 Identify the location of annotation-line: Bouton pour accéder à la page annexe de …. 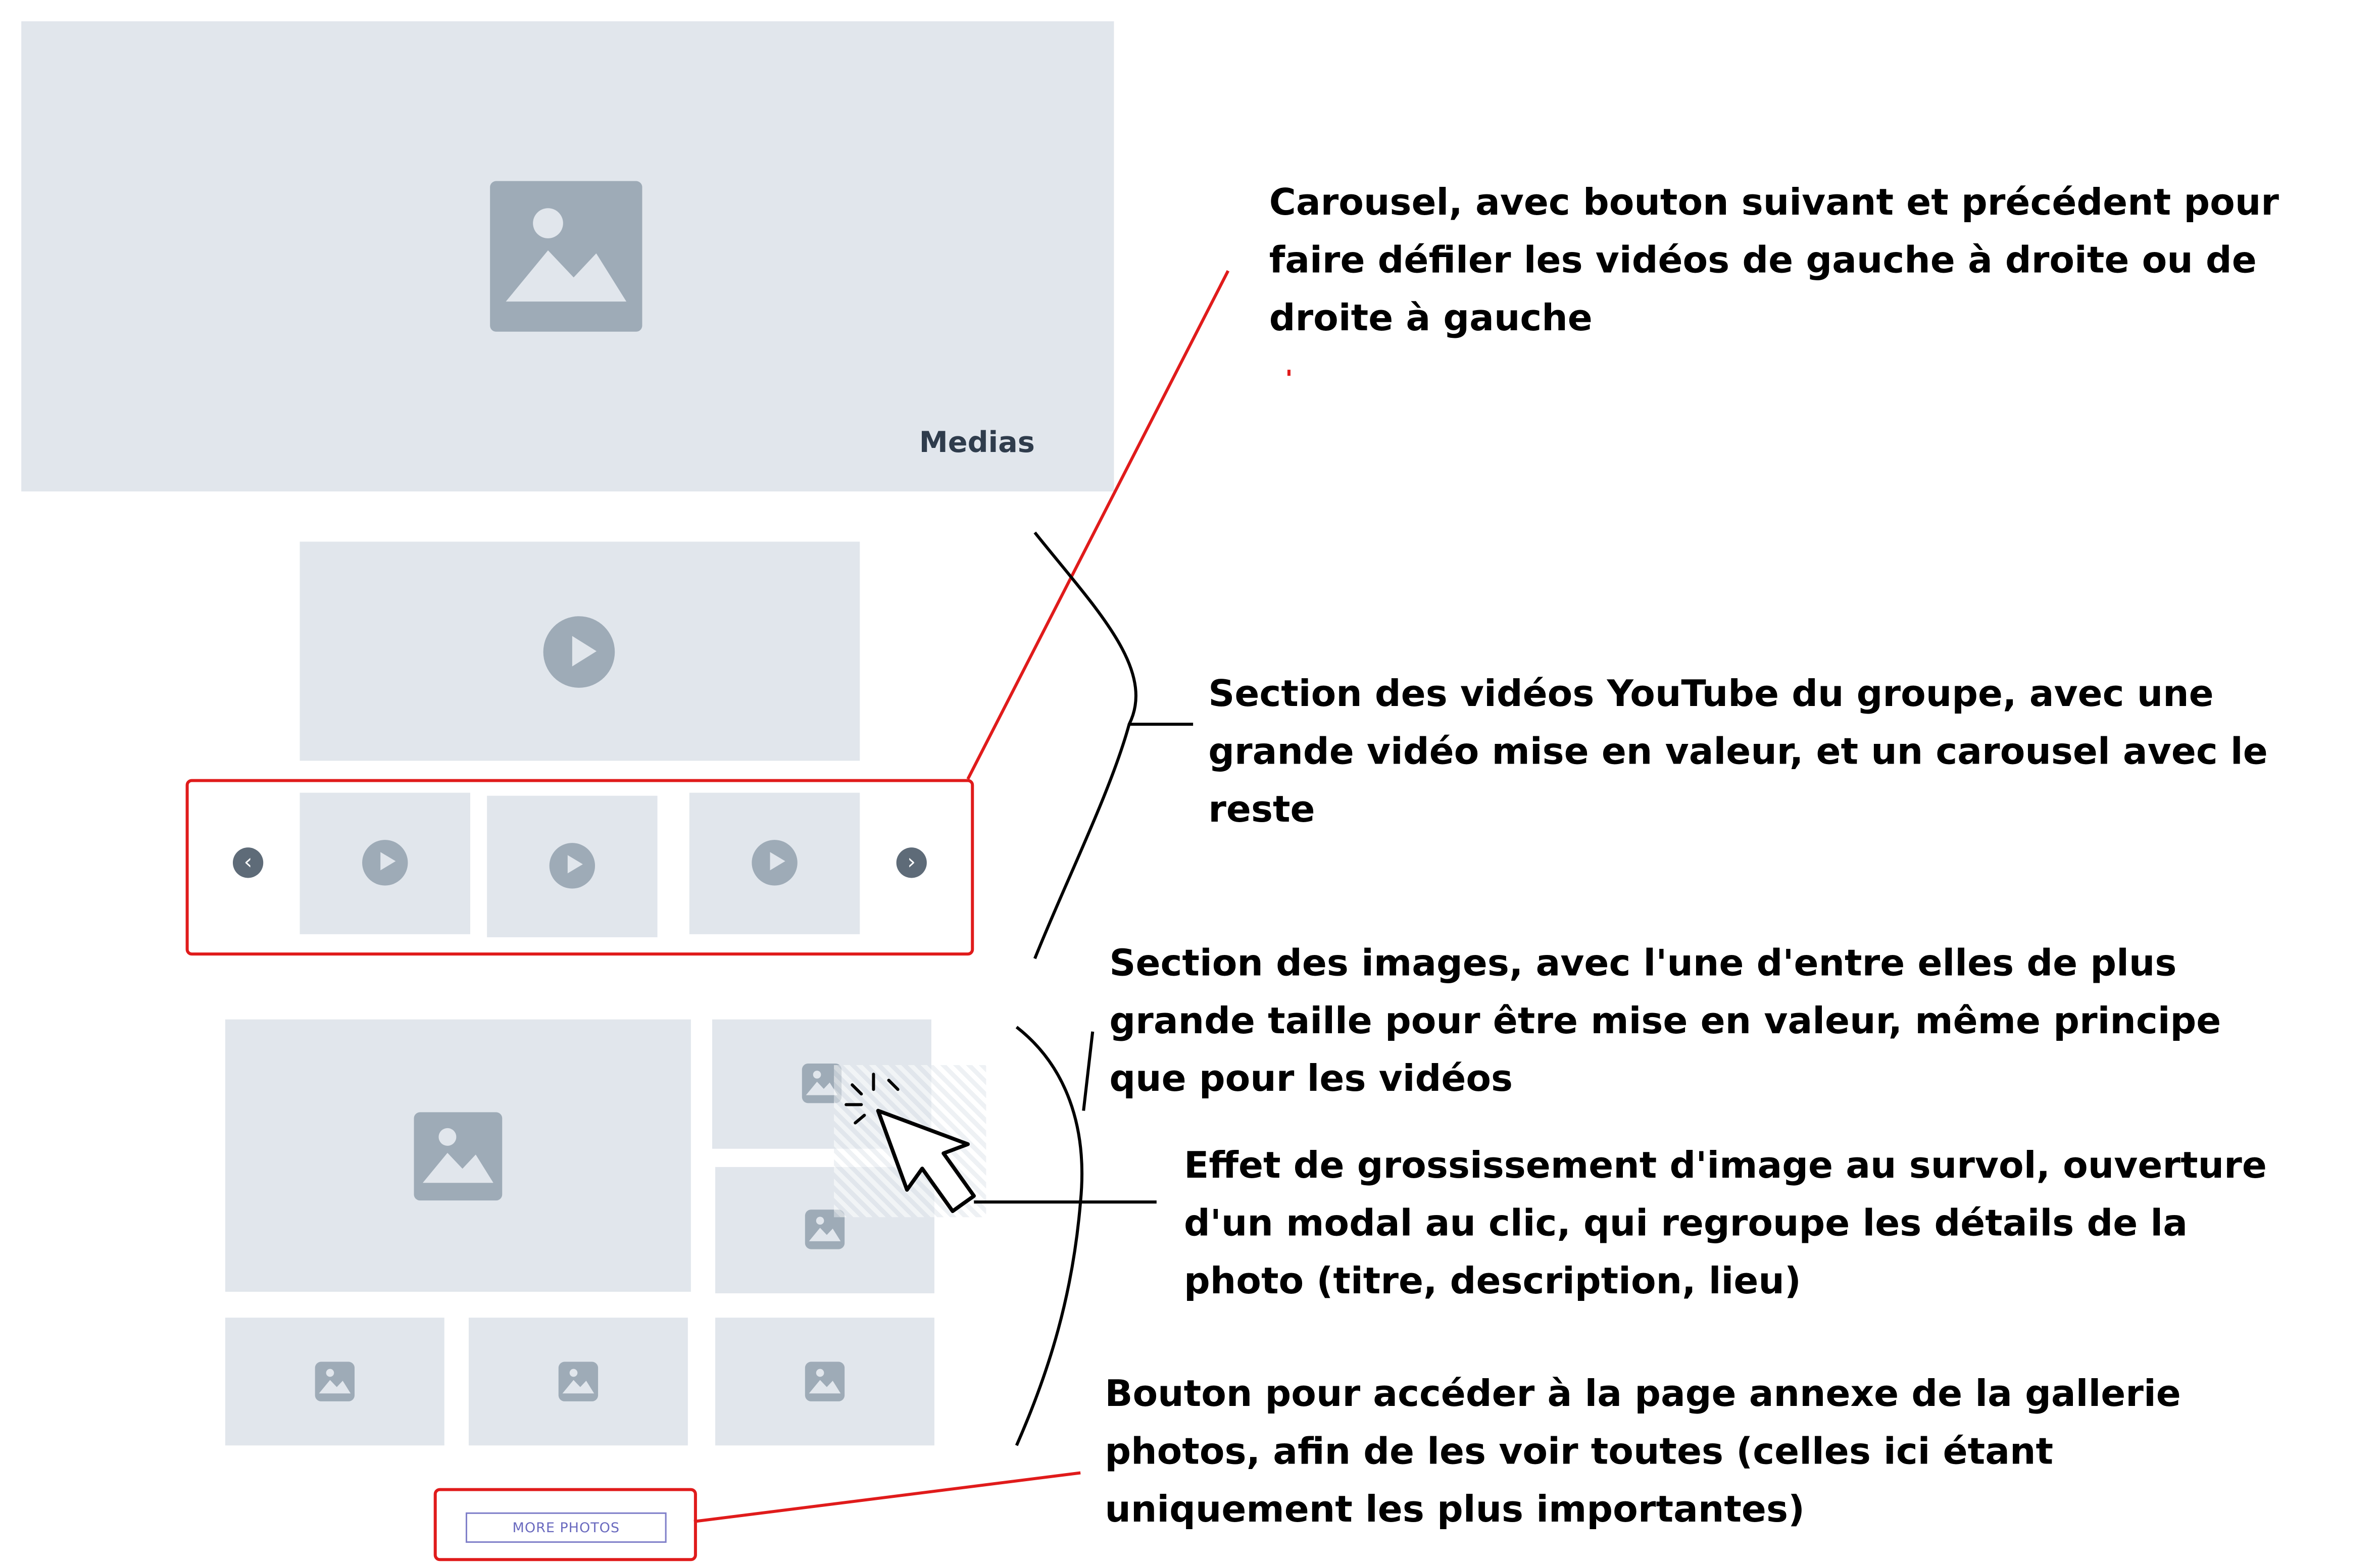
(1643, 1393).